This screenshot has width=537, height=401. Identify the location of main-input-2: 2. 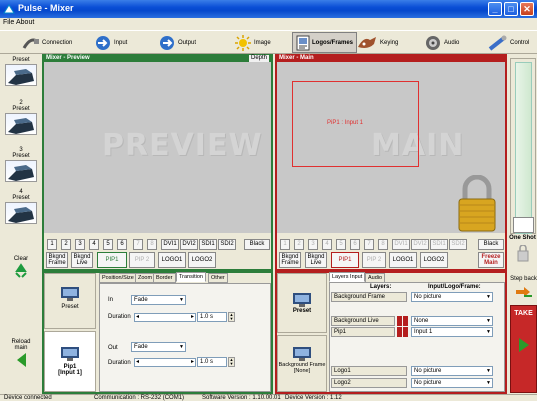
(299, 244).